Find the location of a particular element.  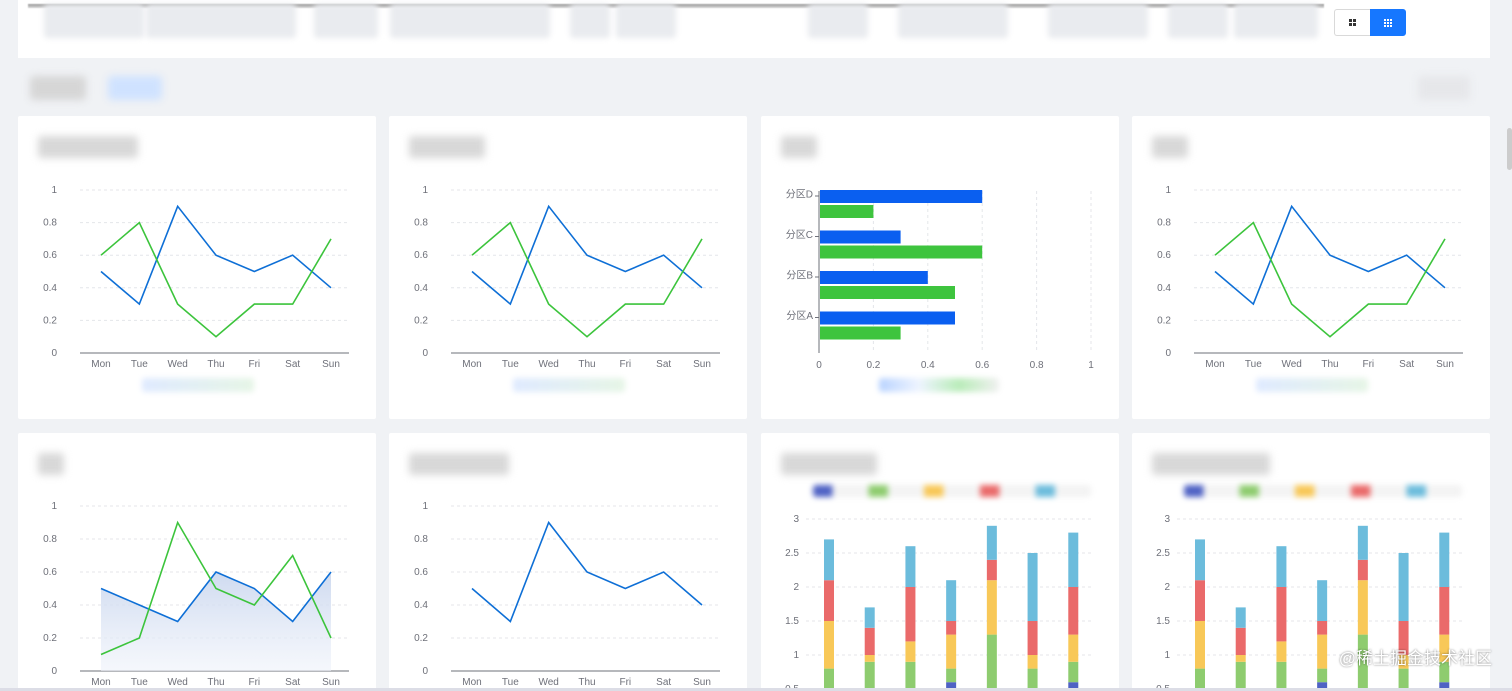

chart-card: 0 0.2 0.4 0.6 0.8 1 Mon Tue Wed Thu Fri Sat Sun is located at coordinates (568, 267).